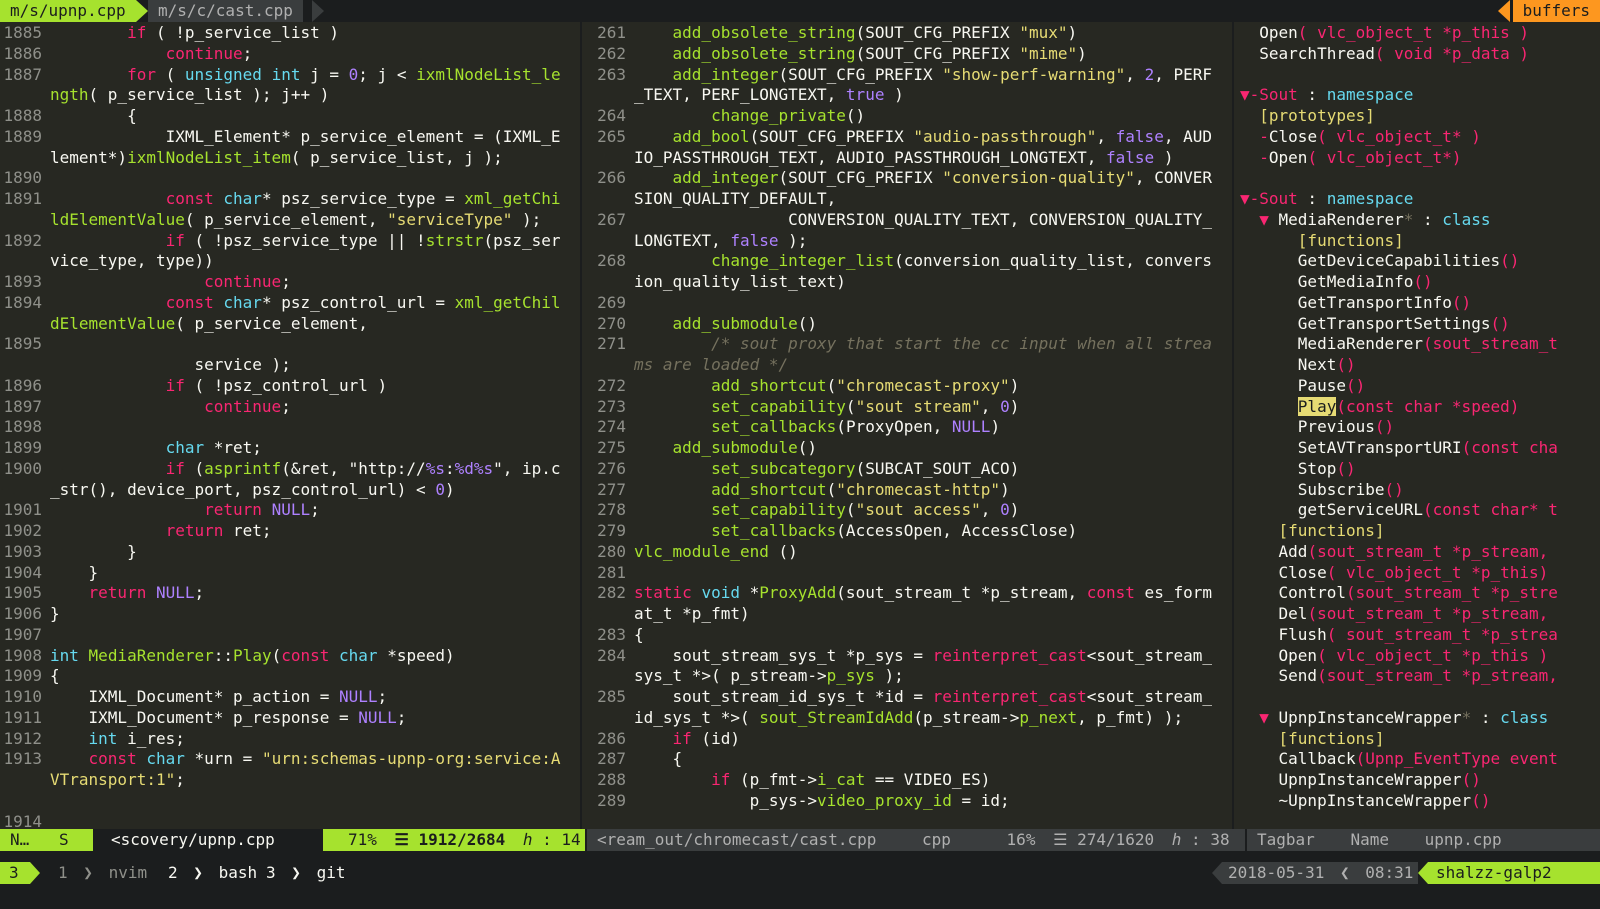  Describe the element at coordinates (743, 675) in the screenshot. I see `code-line: sys_t *>( p_stream->p_sys );` at that location.